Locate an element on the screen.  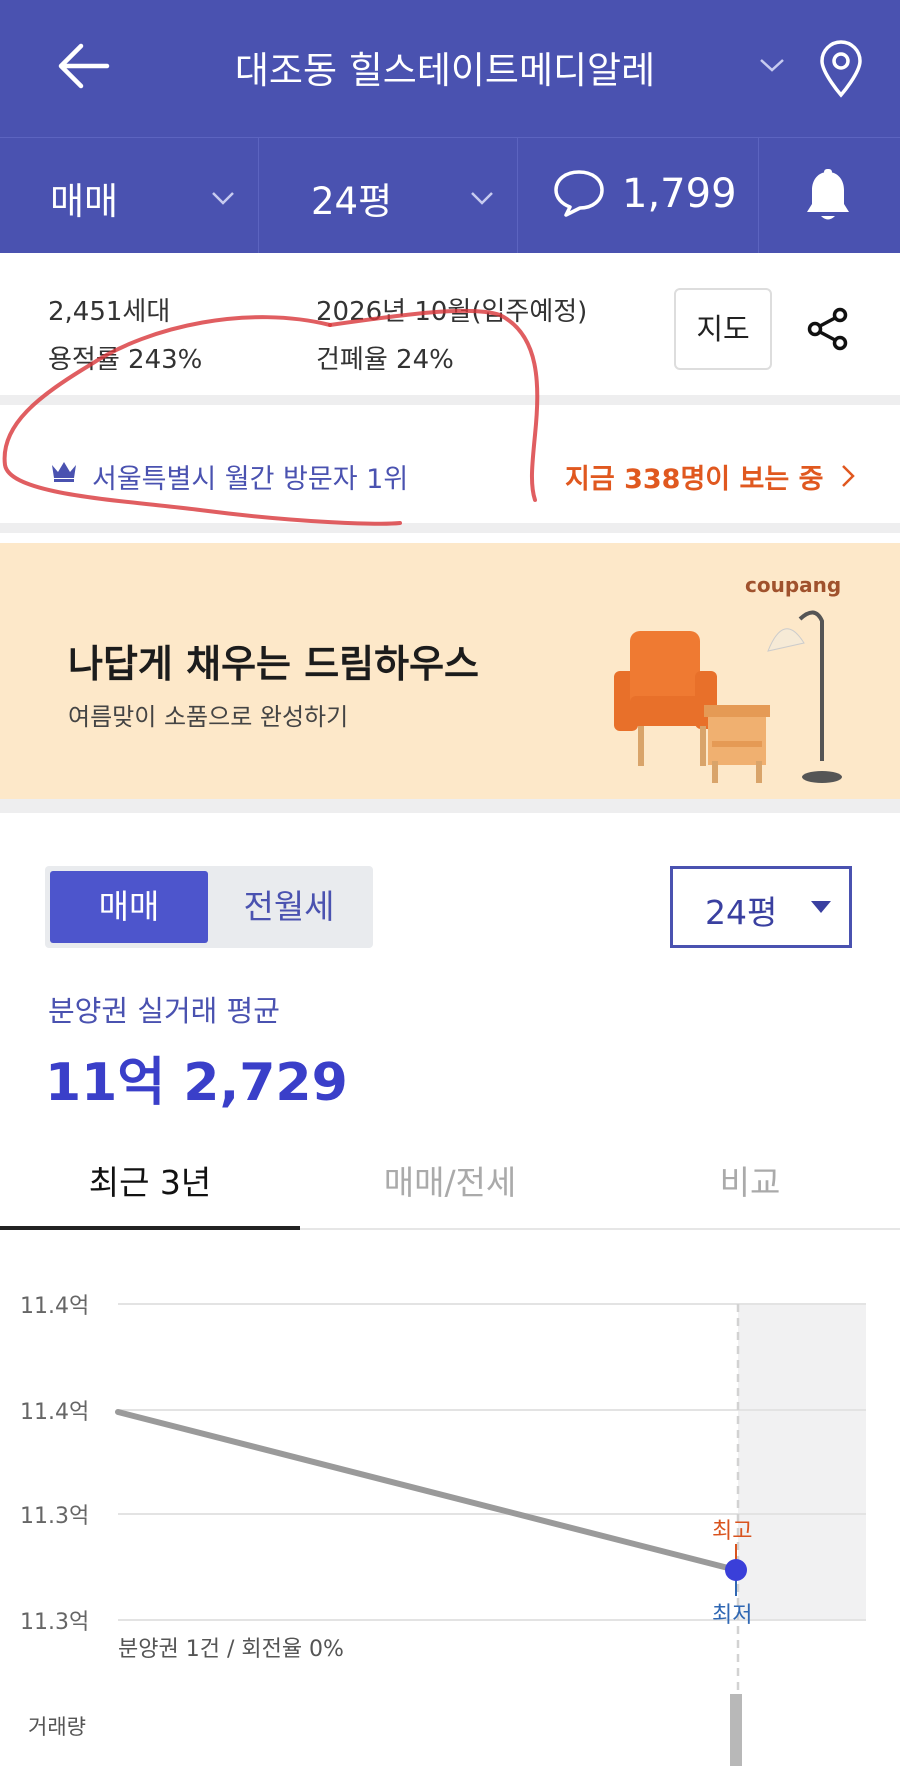
chart-footnote: 분양권 1건 / 회전율 0% is located at coordinates (231, 1649).